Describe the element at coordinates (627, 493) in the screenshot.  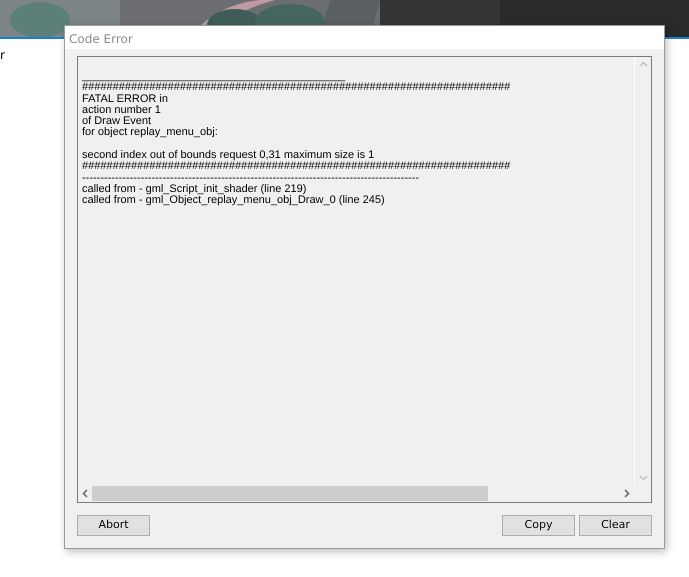
I see `scroll-right-icon` at that location.